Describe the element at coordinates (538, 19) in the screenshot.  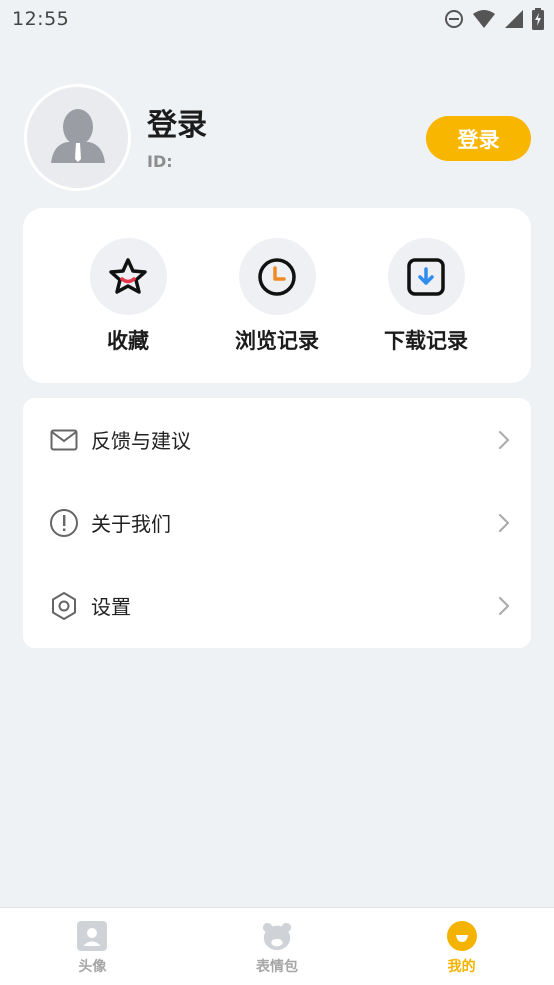
I see `battery-charging-icon` at that location.